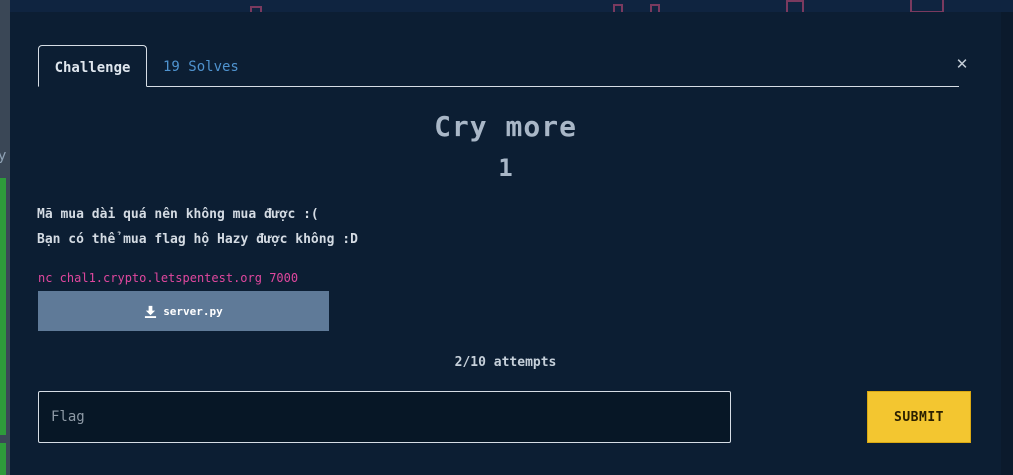  Describe the element at coordinates (92, 66) in the screenshot. I see `tab-challenge: Challenge` at that location.